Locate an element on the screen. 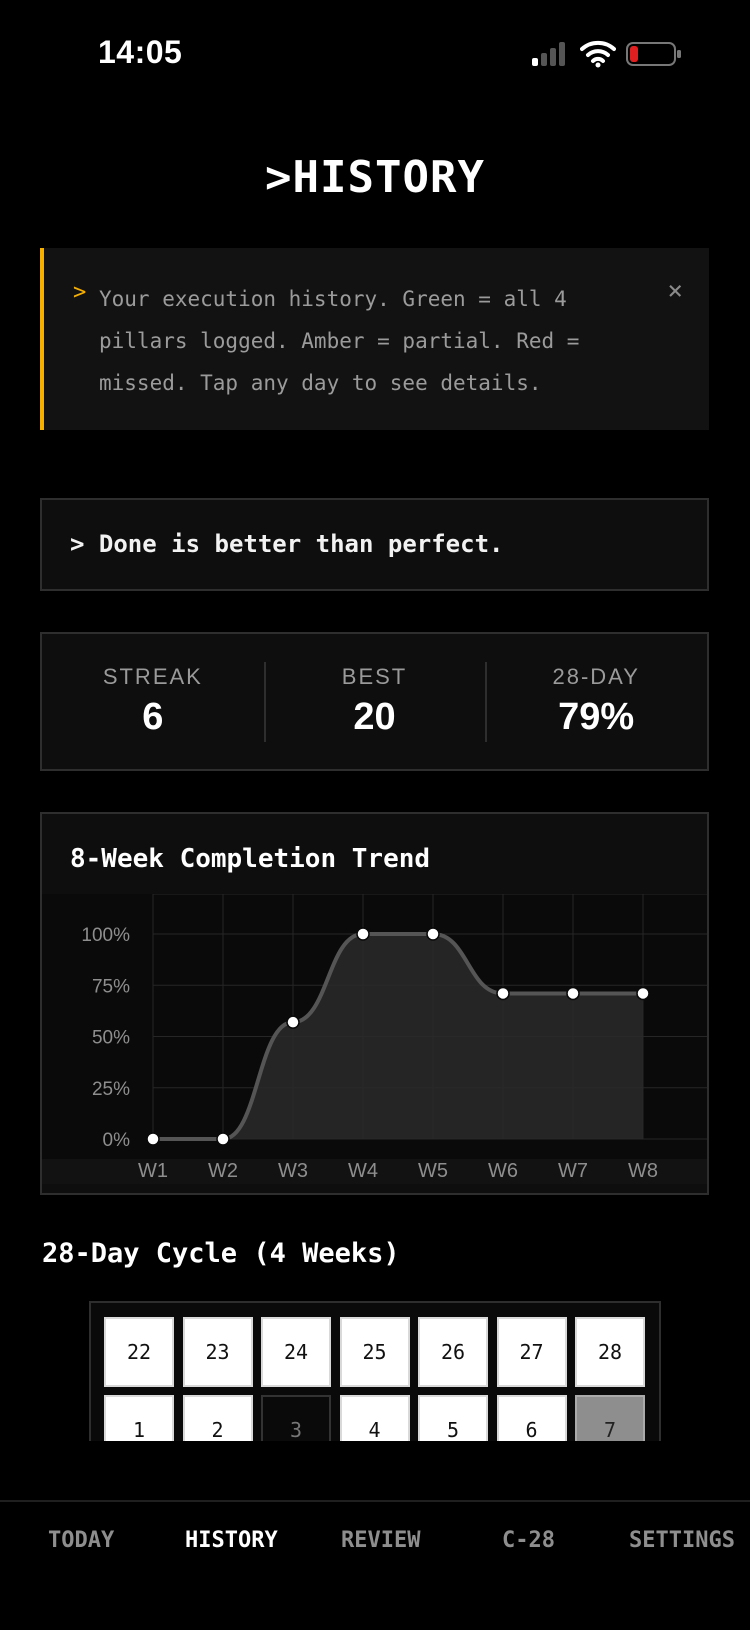 The height and width of the screenshot is (1630, 750). calendar-day-cell: 3 is located at coordinates (296, 1418).